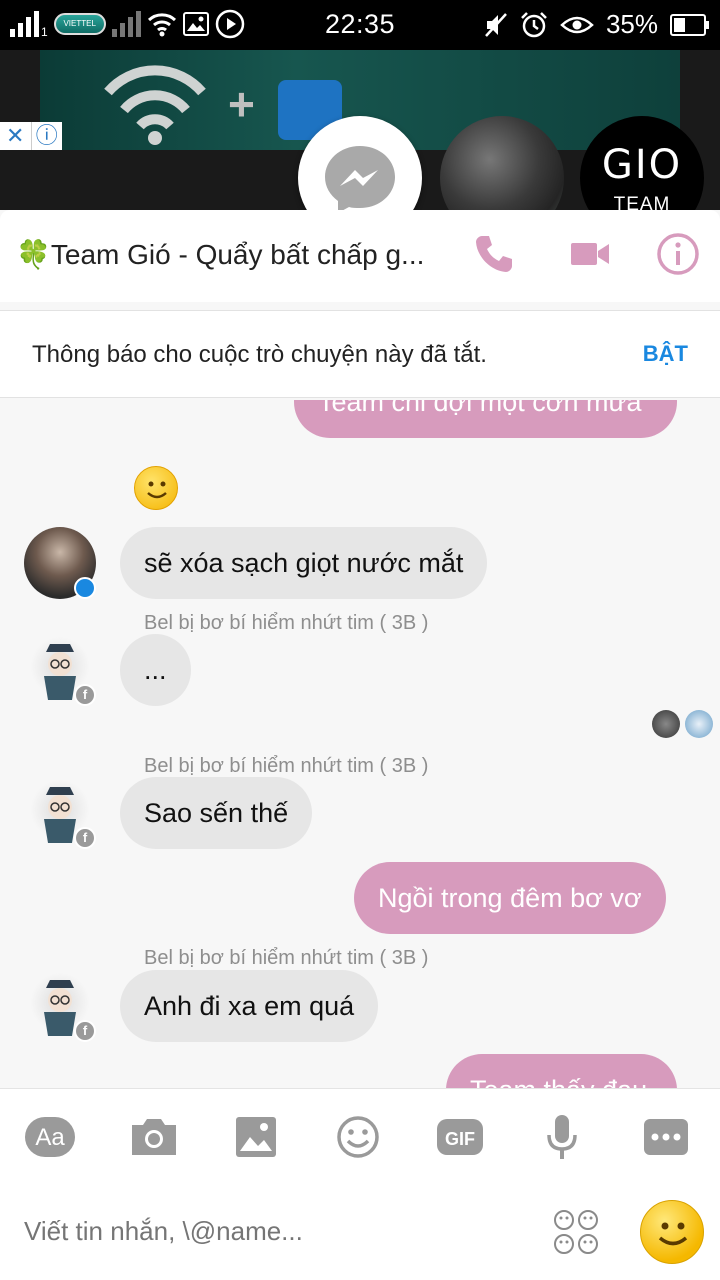  I want to click on status-right: 35%, so click(597, 24).